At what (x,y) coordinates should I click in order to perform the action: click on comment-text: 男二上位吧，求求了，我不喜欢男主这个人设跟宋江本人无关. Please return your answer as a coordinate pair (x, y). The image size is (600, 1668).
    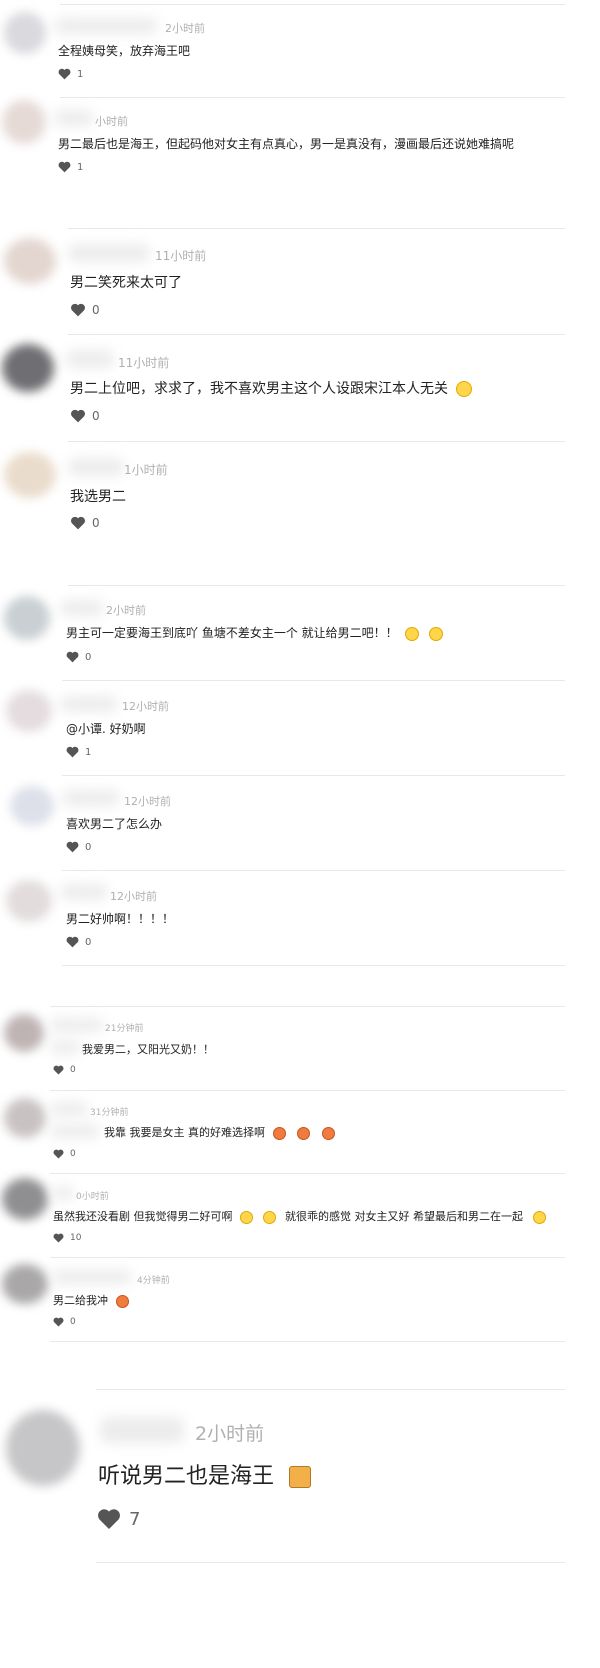
    Looking at the image, I should click on (271, 388).